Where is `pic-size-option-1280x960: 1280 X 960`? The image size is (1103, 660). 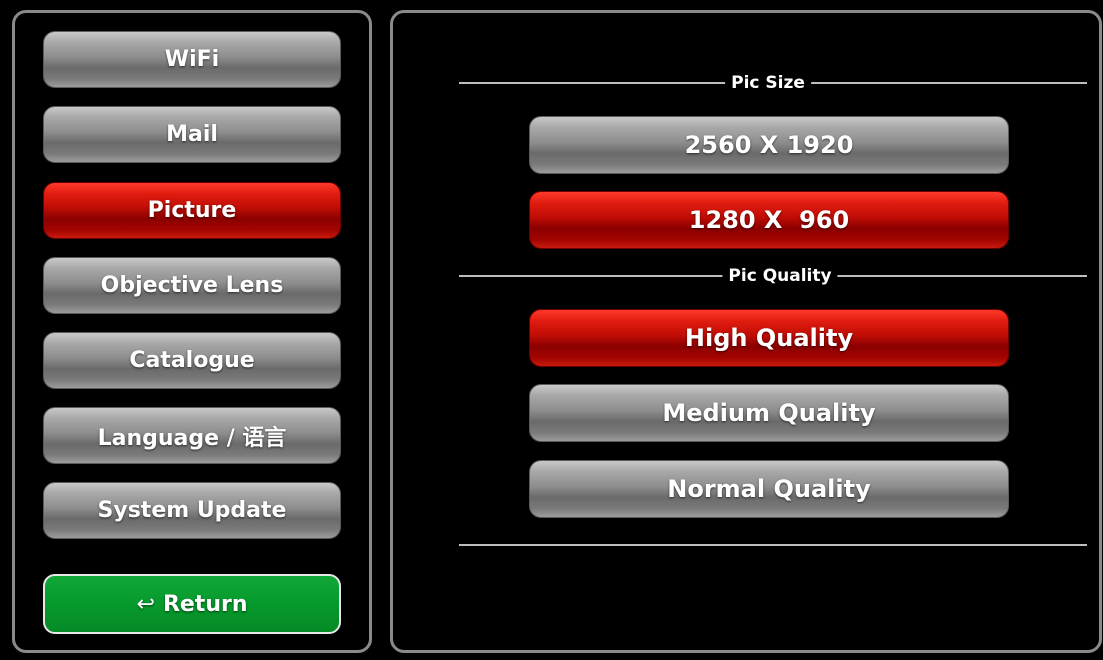
pic-size-option-1280x960: 1280 X 960 is located at coordinates (769, 220).